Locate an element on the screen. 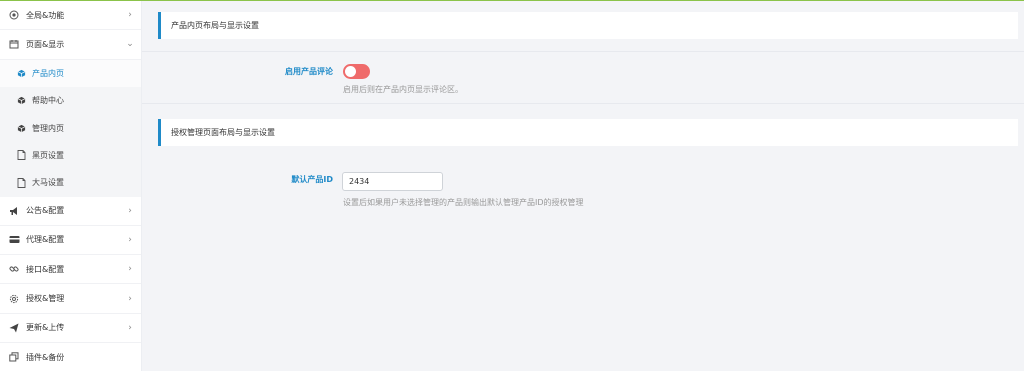 Image resolution: width=1024 pixels, height=371 pixels. sidebar-item-label: 插件&备份 is located at coordinates (45, 357).